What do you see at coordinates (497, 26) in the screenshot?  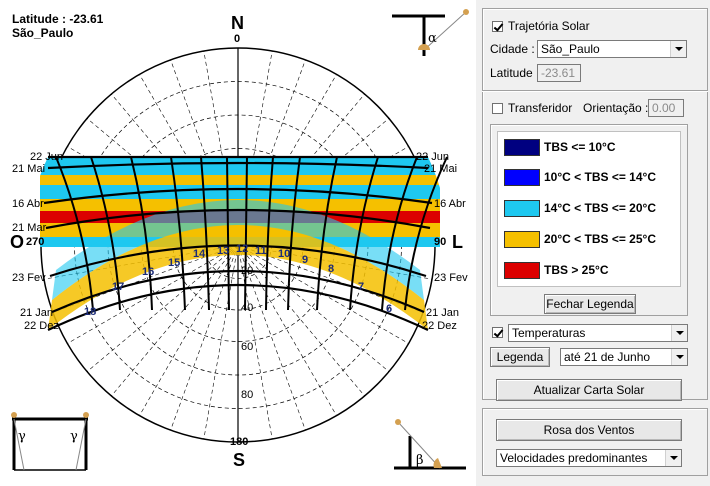 I see `trajetoria-checkbox` at bounding box center [497, 26].